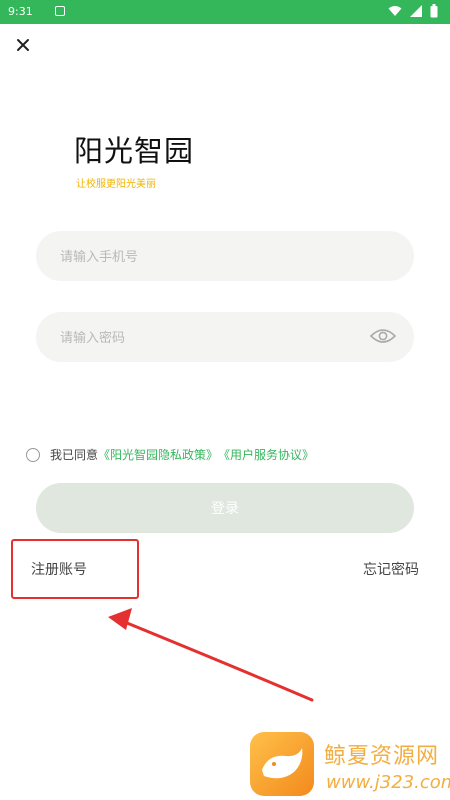 This screenshot has height=800, width=450. I want to click on forgot-password-link: 忘记密码, so click(391, 569).